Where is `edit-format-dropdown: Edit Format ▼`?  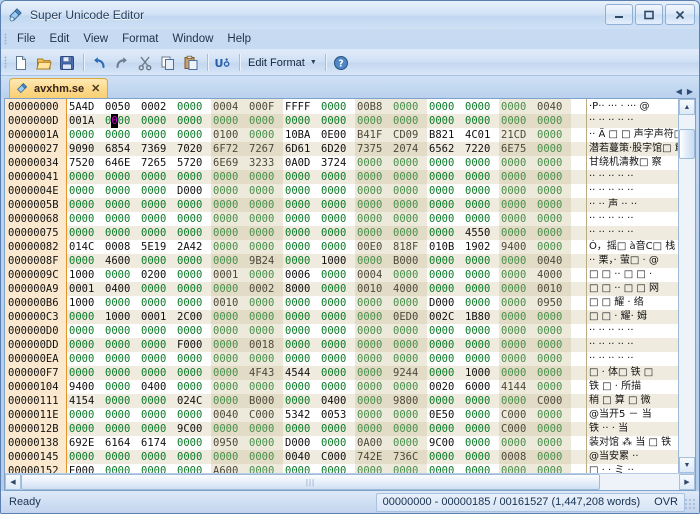
edit-format-dropdown: Edit Format ▼ is located at coordinates (282, 63).